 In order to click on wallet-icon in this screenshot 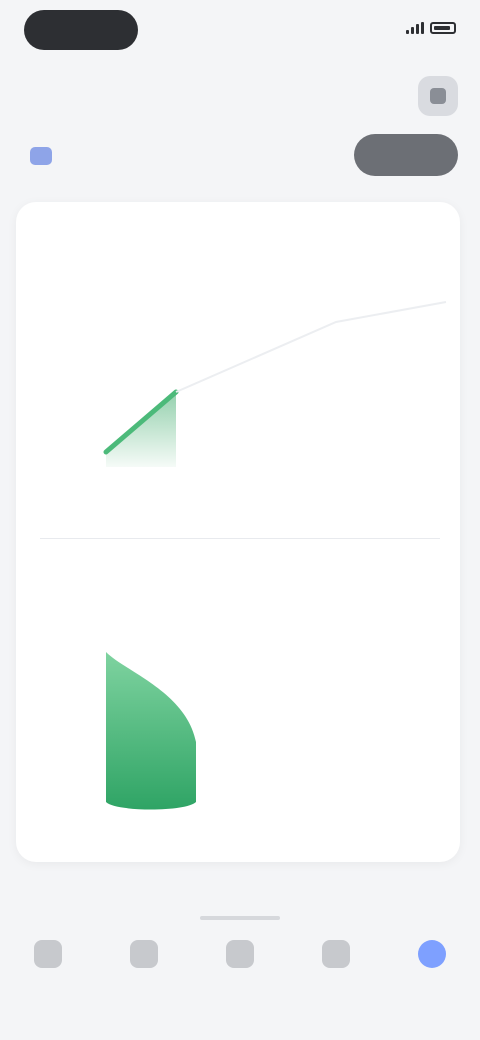, I will do `click(240, 954)`.